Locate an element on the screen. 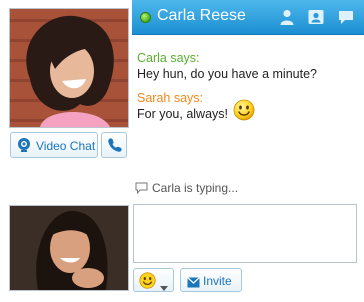 This screenshot has height=302, width=364. message-text: Hey hun, do you have a minute? is located at coordinates (227, 74).